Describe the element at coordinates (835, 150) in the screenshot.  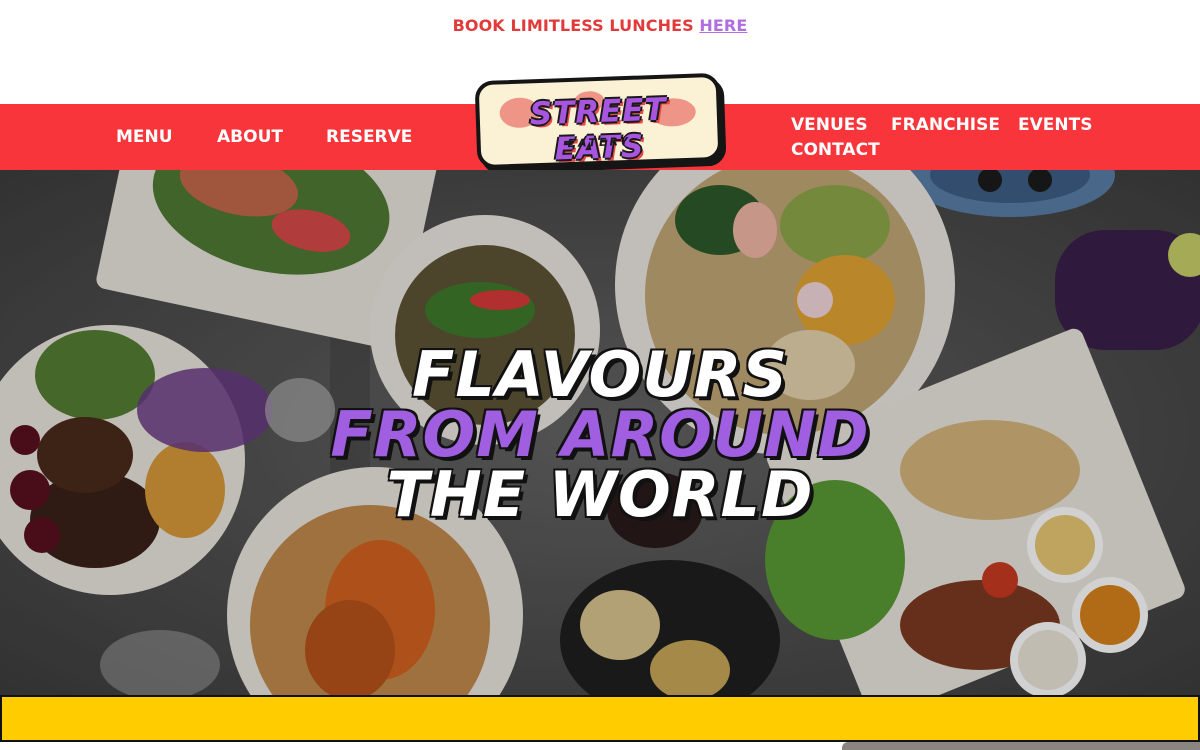
I see `nav-item-contact: CONTACT` at that location.